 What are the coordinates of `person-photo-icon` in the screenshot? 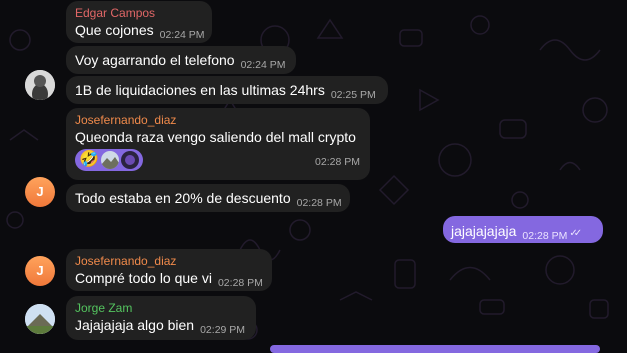 It's located at (40, 85).